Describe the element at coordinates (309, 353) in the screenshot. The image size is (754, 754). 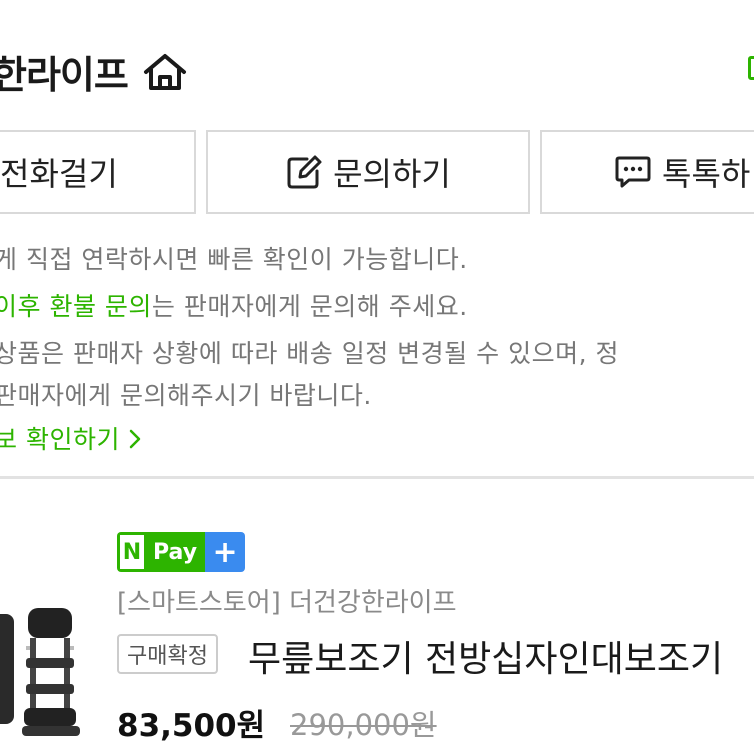
I see `notice-line: 상품은 판매자 상황에 따라 배송 일정 변경될 수 있으며, 정` at that location.